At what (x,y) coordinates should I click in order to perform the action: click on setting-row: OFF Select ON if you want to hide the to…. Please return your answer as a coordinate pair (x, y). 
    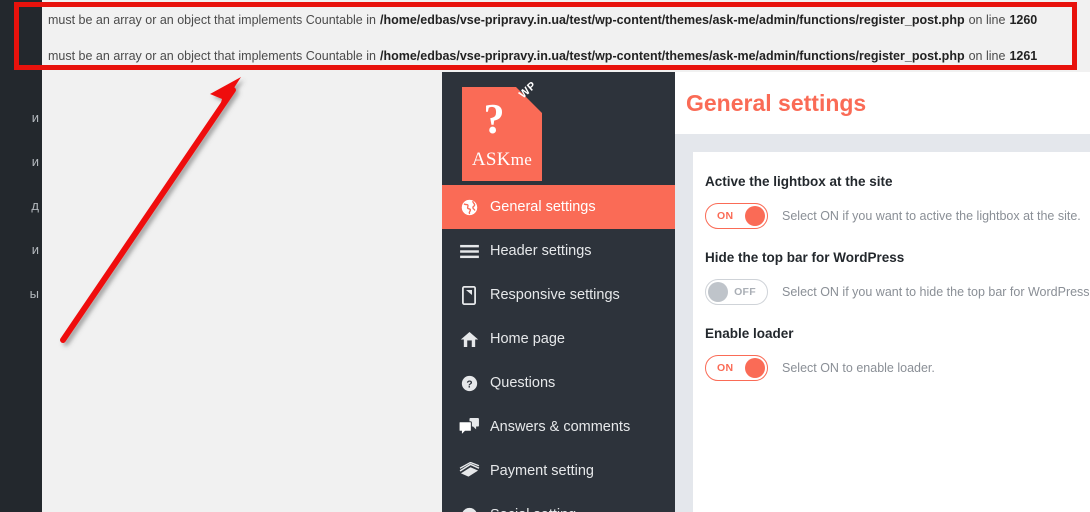
    Looking at the image, I should click on (897, 292).